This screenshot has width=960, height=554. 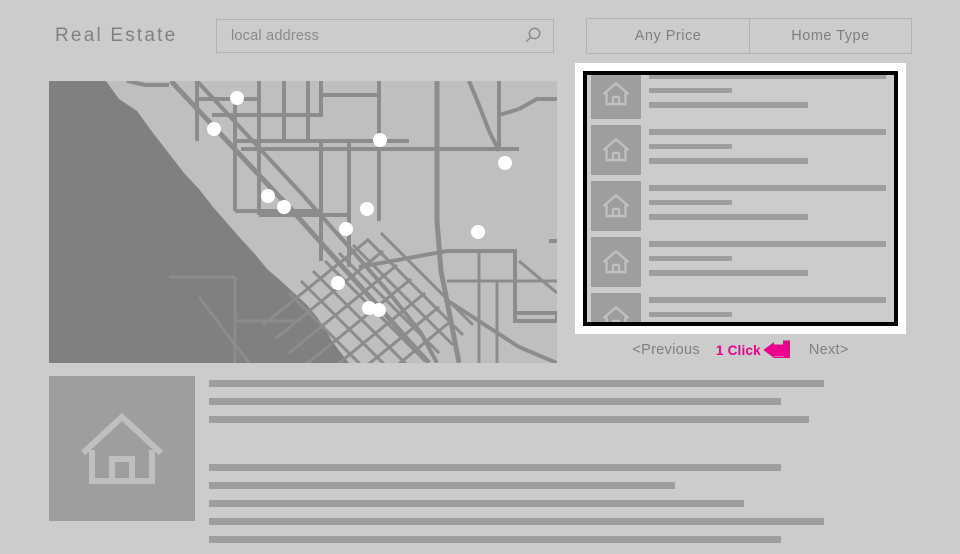 What do you see at coordinates (668, 36) in the screenshot?
I see `filter-any-price-button: Any Price` at bounding box center [668, 36].